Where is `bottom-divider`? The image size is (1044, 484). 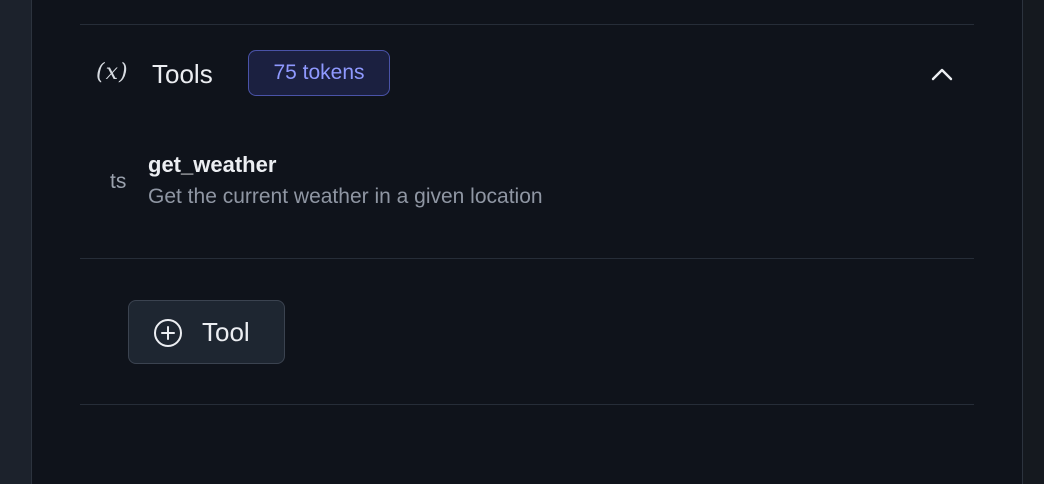 bottom-divider is located at coordinates (527, 404).